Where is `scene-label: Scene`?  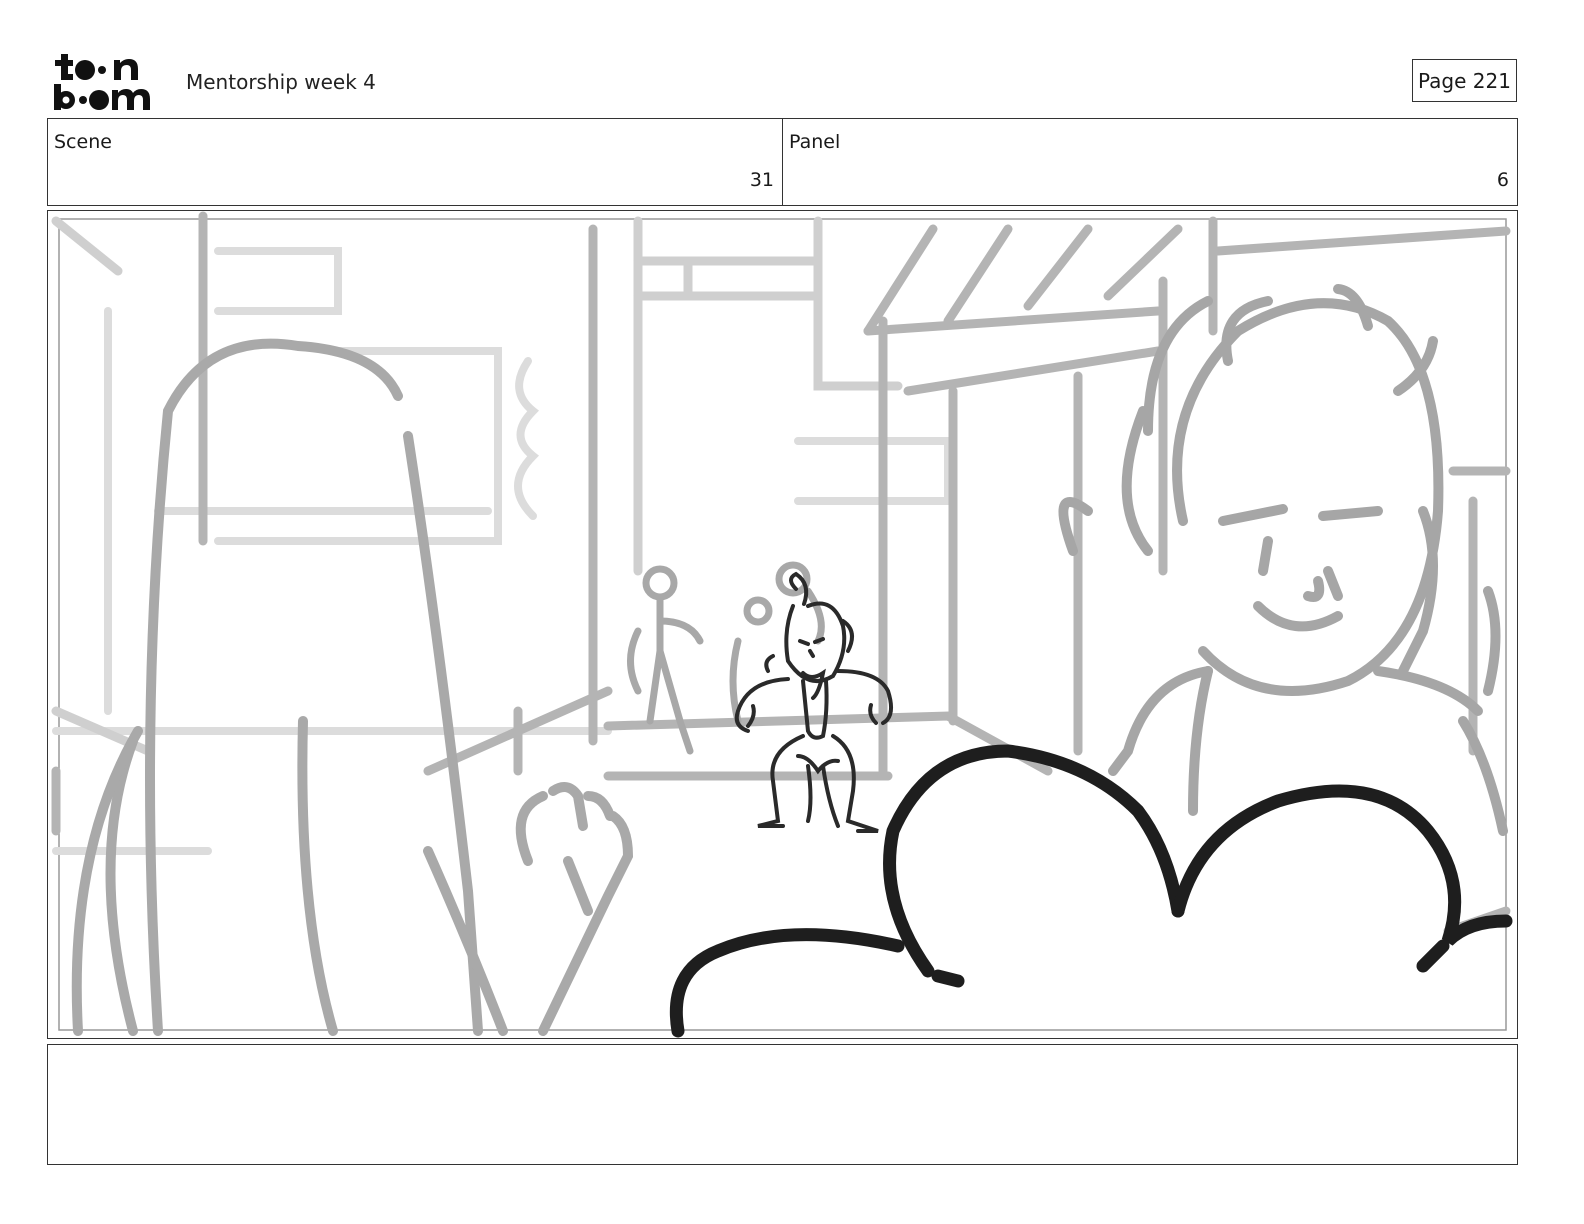 scene-label: Scene is located at coordinates (83, 142).